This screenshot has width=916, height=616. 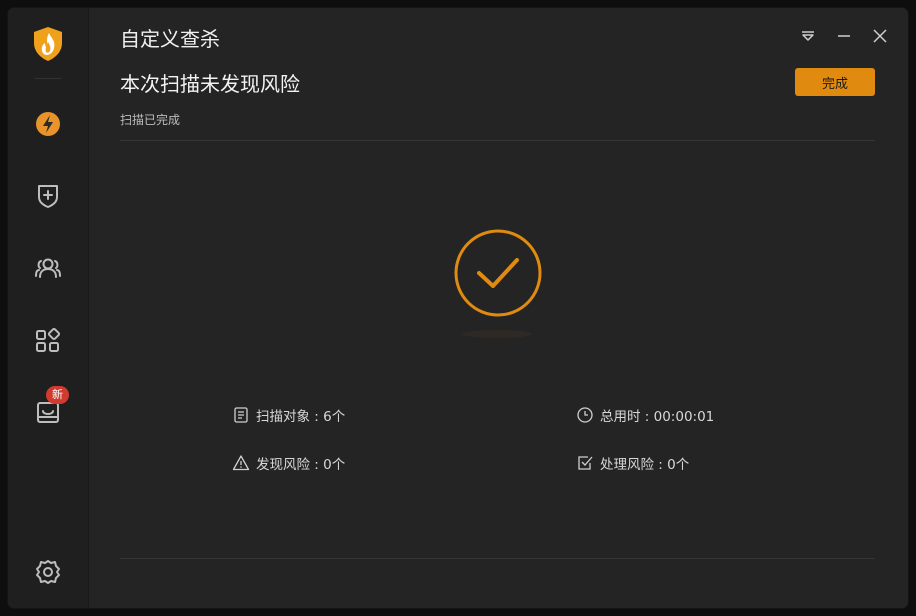 I want to click on settings-gear-icon, so click(x=48, y=572).